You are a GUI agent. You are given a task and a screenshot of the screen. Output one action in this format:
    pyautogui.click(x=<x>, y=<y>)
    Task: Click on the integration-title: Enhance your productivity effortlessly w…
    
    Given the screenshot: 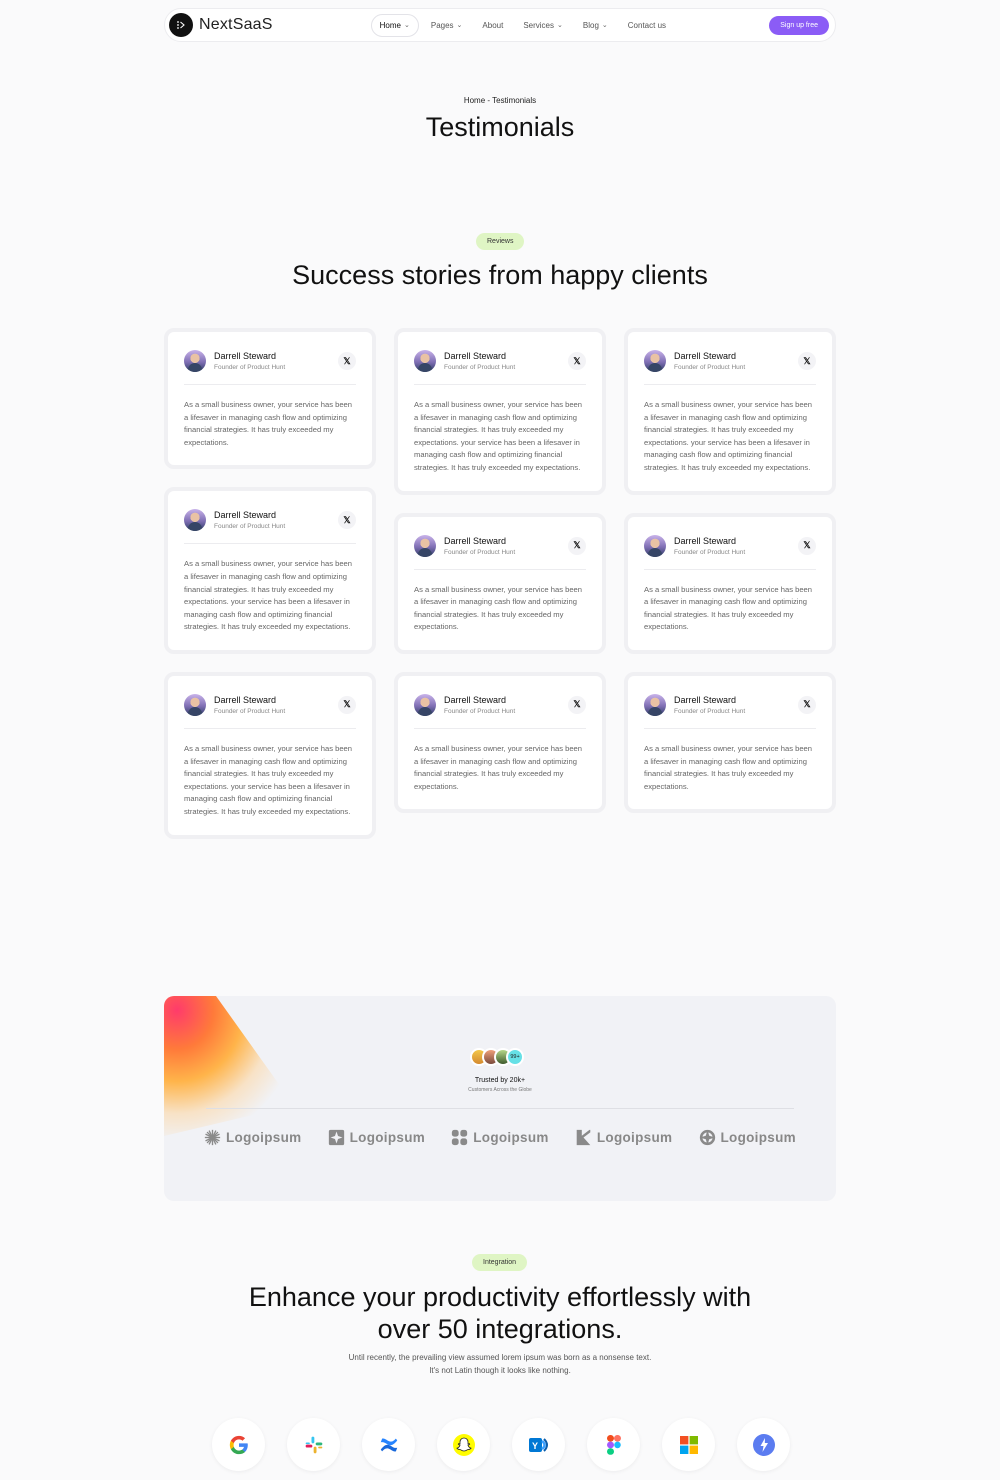 What is the action you would take?
    pyautogui.click(x=500, y=1313)
    